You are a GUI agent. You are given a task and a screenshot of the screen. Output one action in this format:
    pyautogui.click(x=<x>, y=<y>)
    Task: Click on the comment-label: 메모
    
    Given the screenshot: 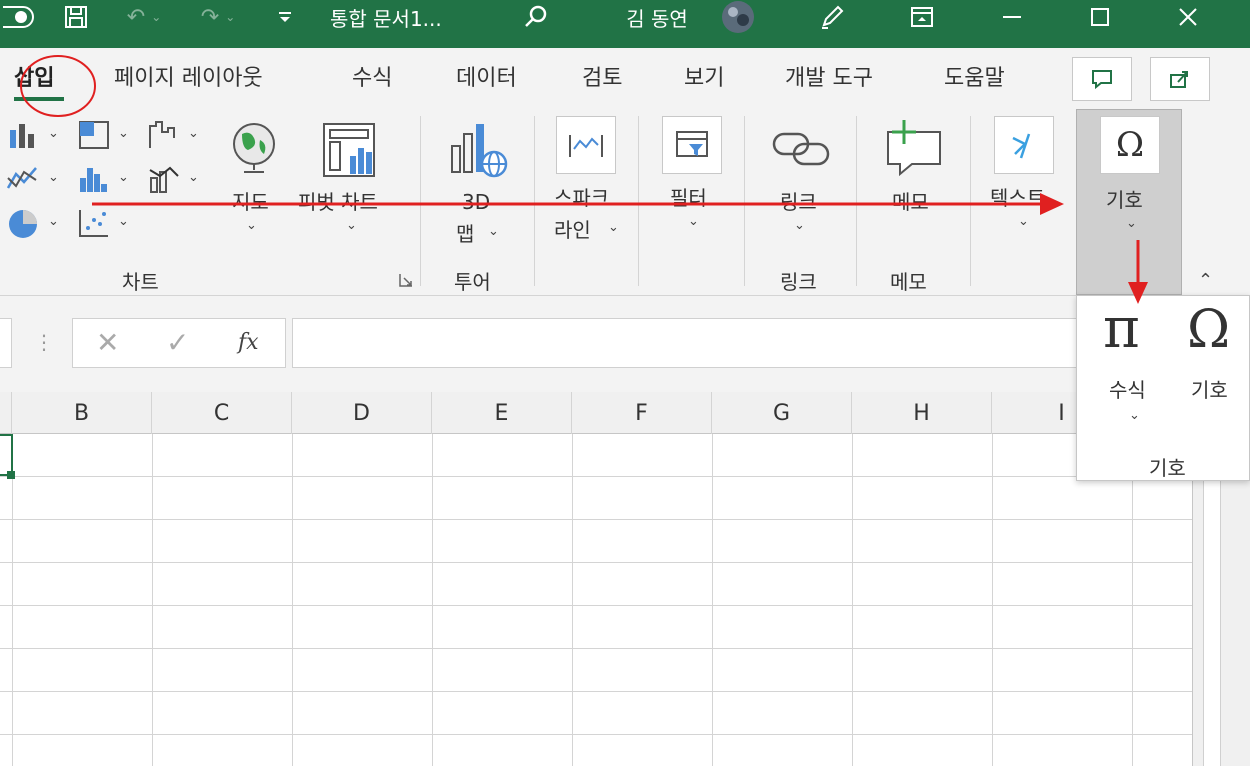 What is the action you would take?
    pyautogui.click(x=910, y=200)
    